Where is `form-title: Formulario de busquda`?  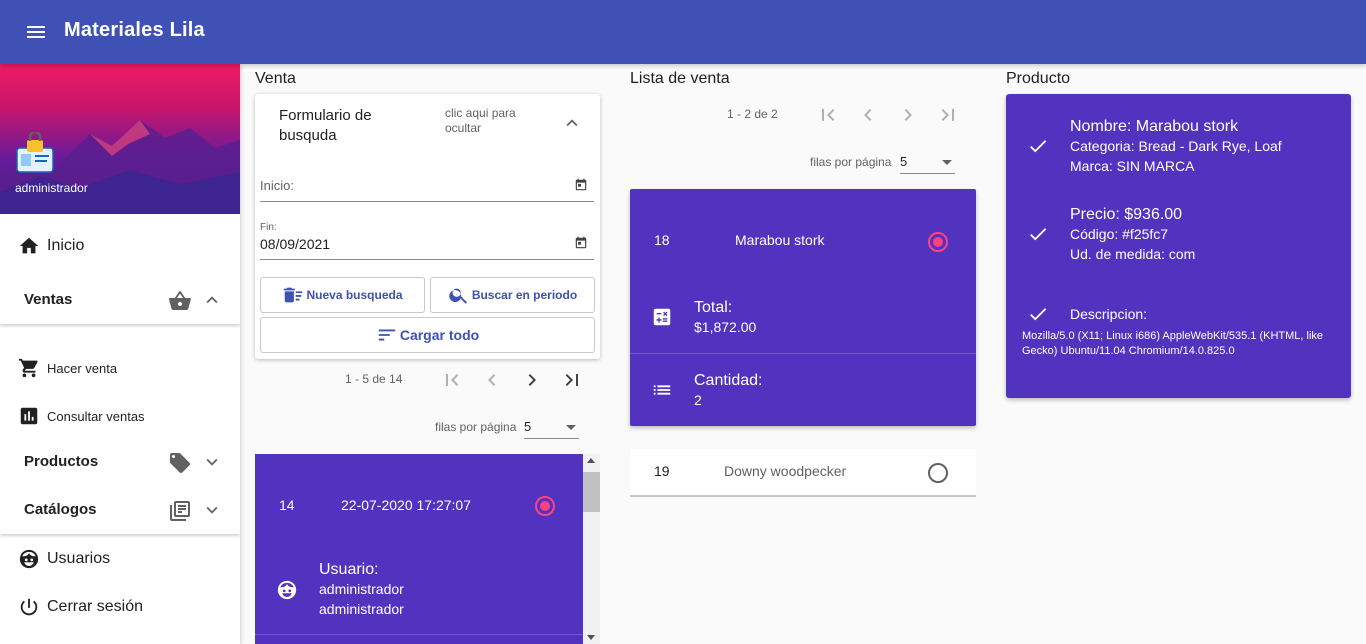
form-title: Formulario de busquda is located at coordinates (325, 125).